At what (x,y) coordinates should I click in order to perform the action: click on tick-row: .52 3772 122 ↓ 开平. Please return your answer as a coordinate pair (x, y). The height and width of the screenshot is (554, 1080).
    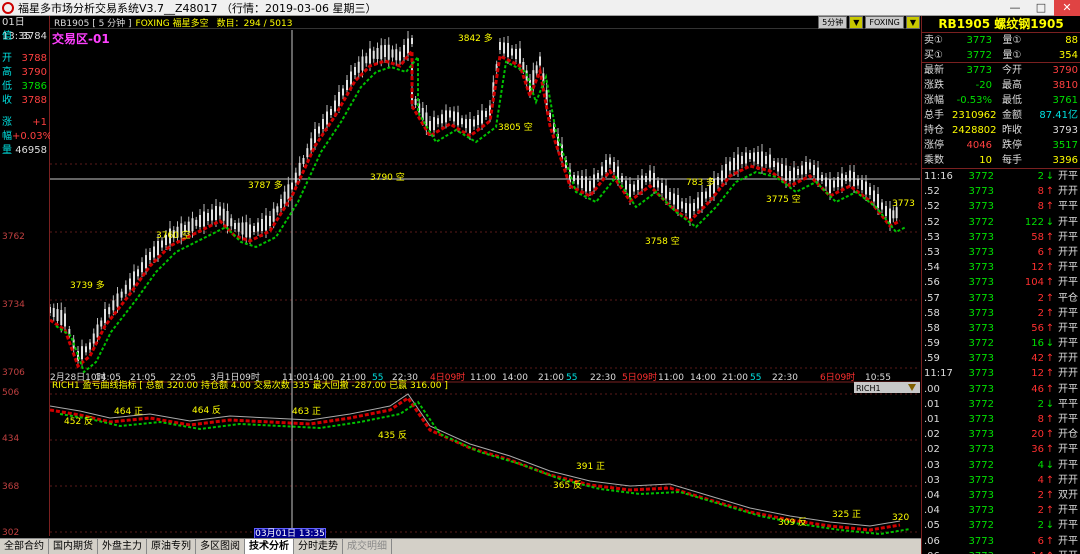
    Looking at the image, I should click on (1001, 222).